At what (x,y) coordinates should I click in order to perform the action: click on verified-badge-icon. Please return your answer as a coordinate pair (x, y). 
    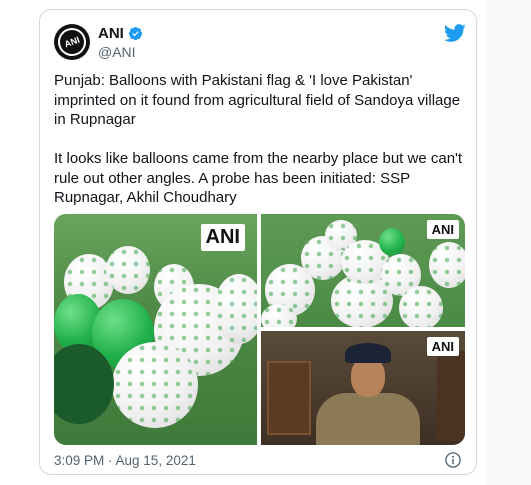
    Looking at the image, I should click on (135, 33).